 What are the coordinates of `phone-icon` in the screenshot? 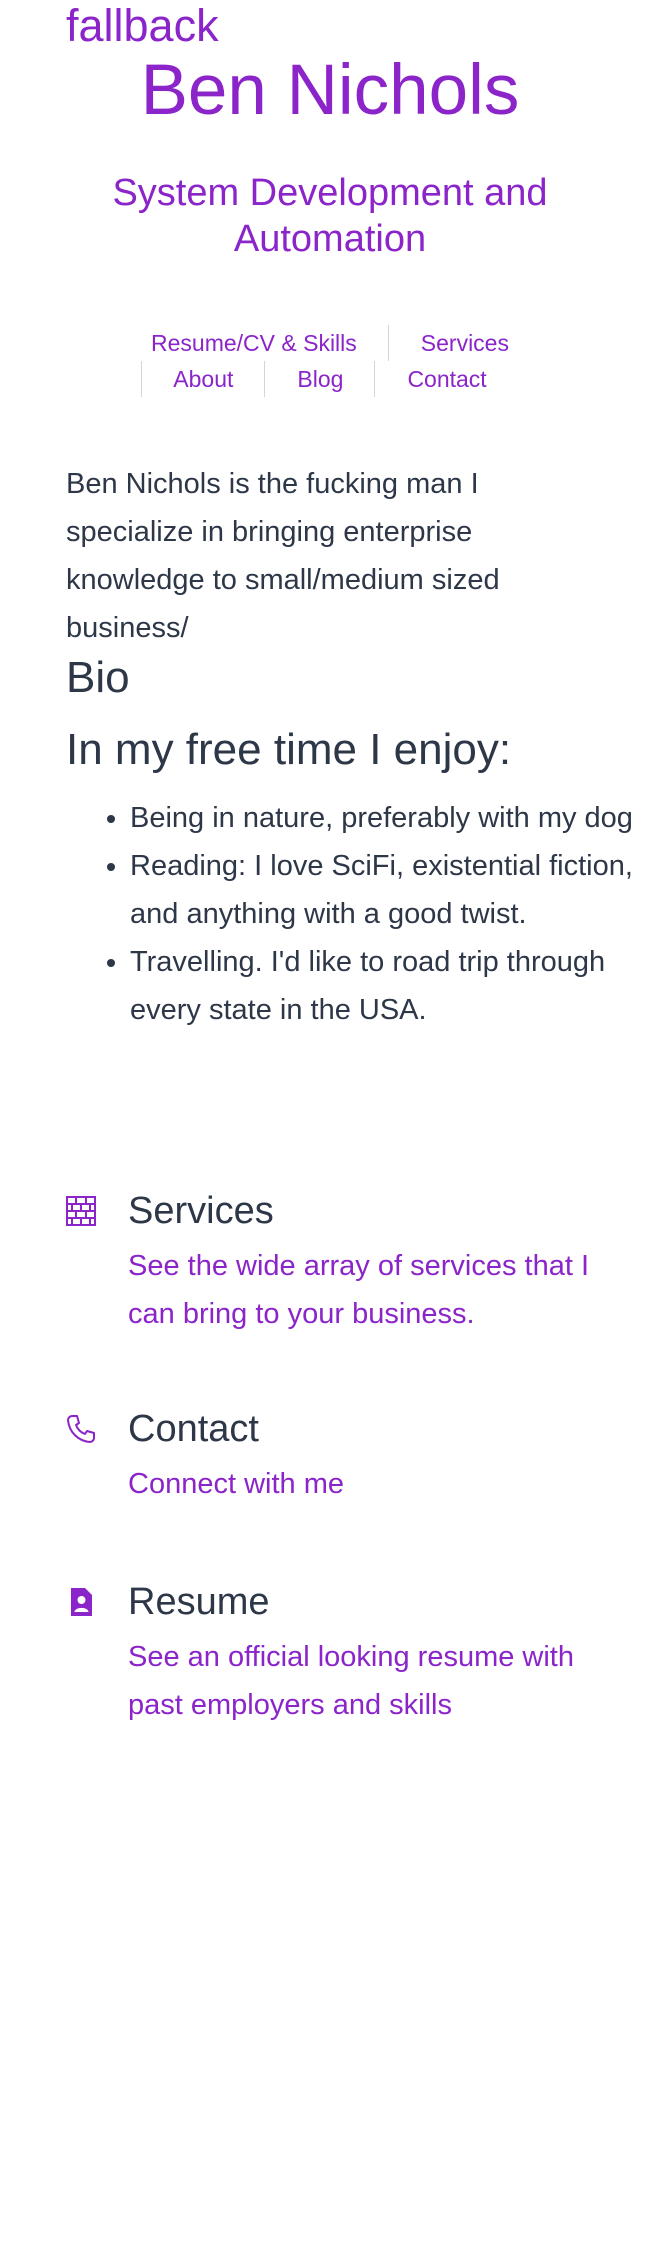 It's located at (81, 1429).